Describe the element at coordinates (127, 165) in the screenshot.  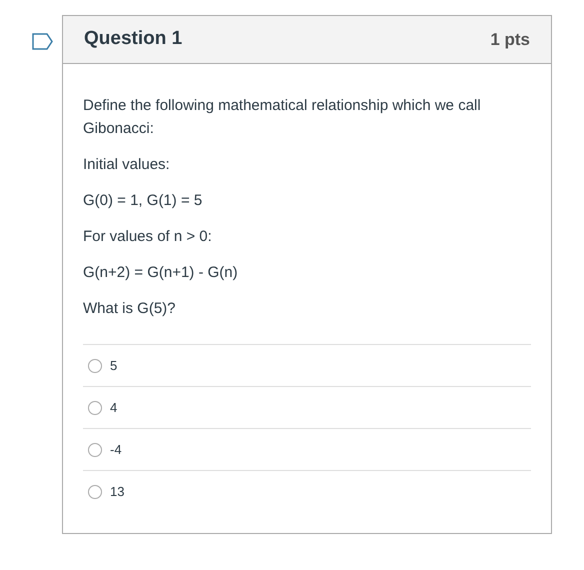
I see `question-text: Initial values:` at that location.